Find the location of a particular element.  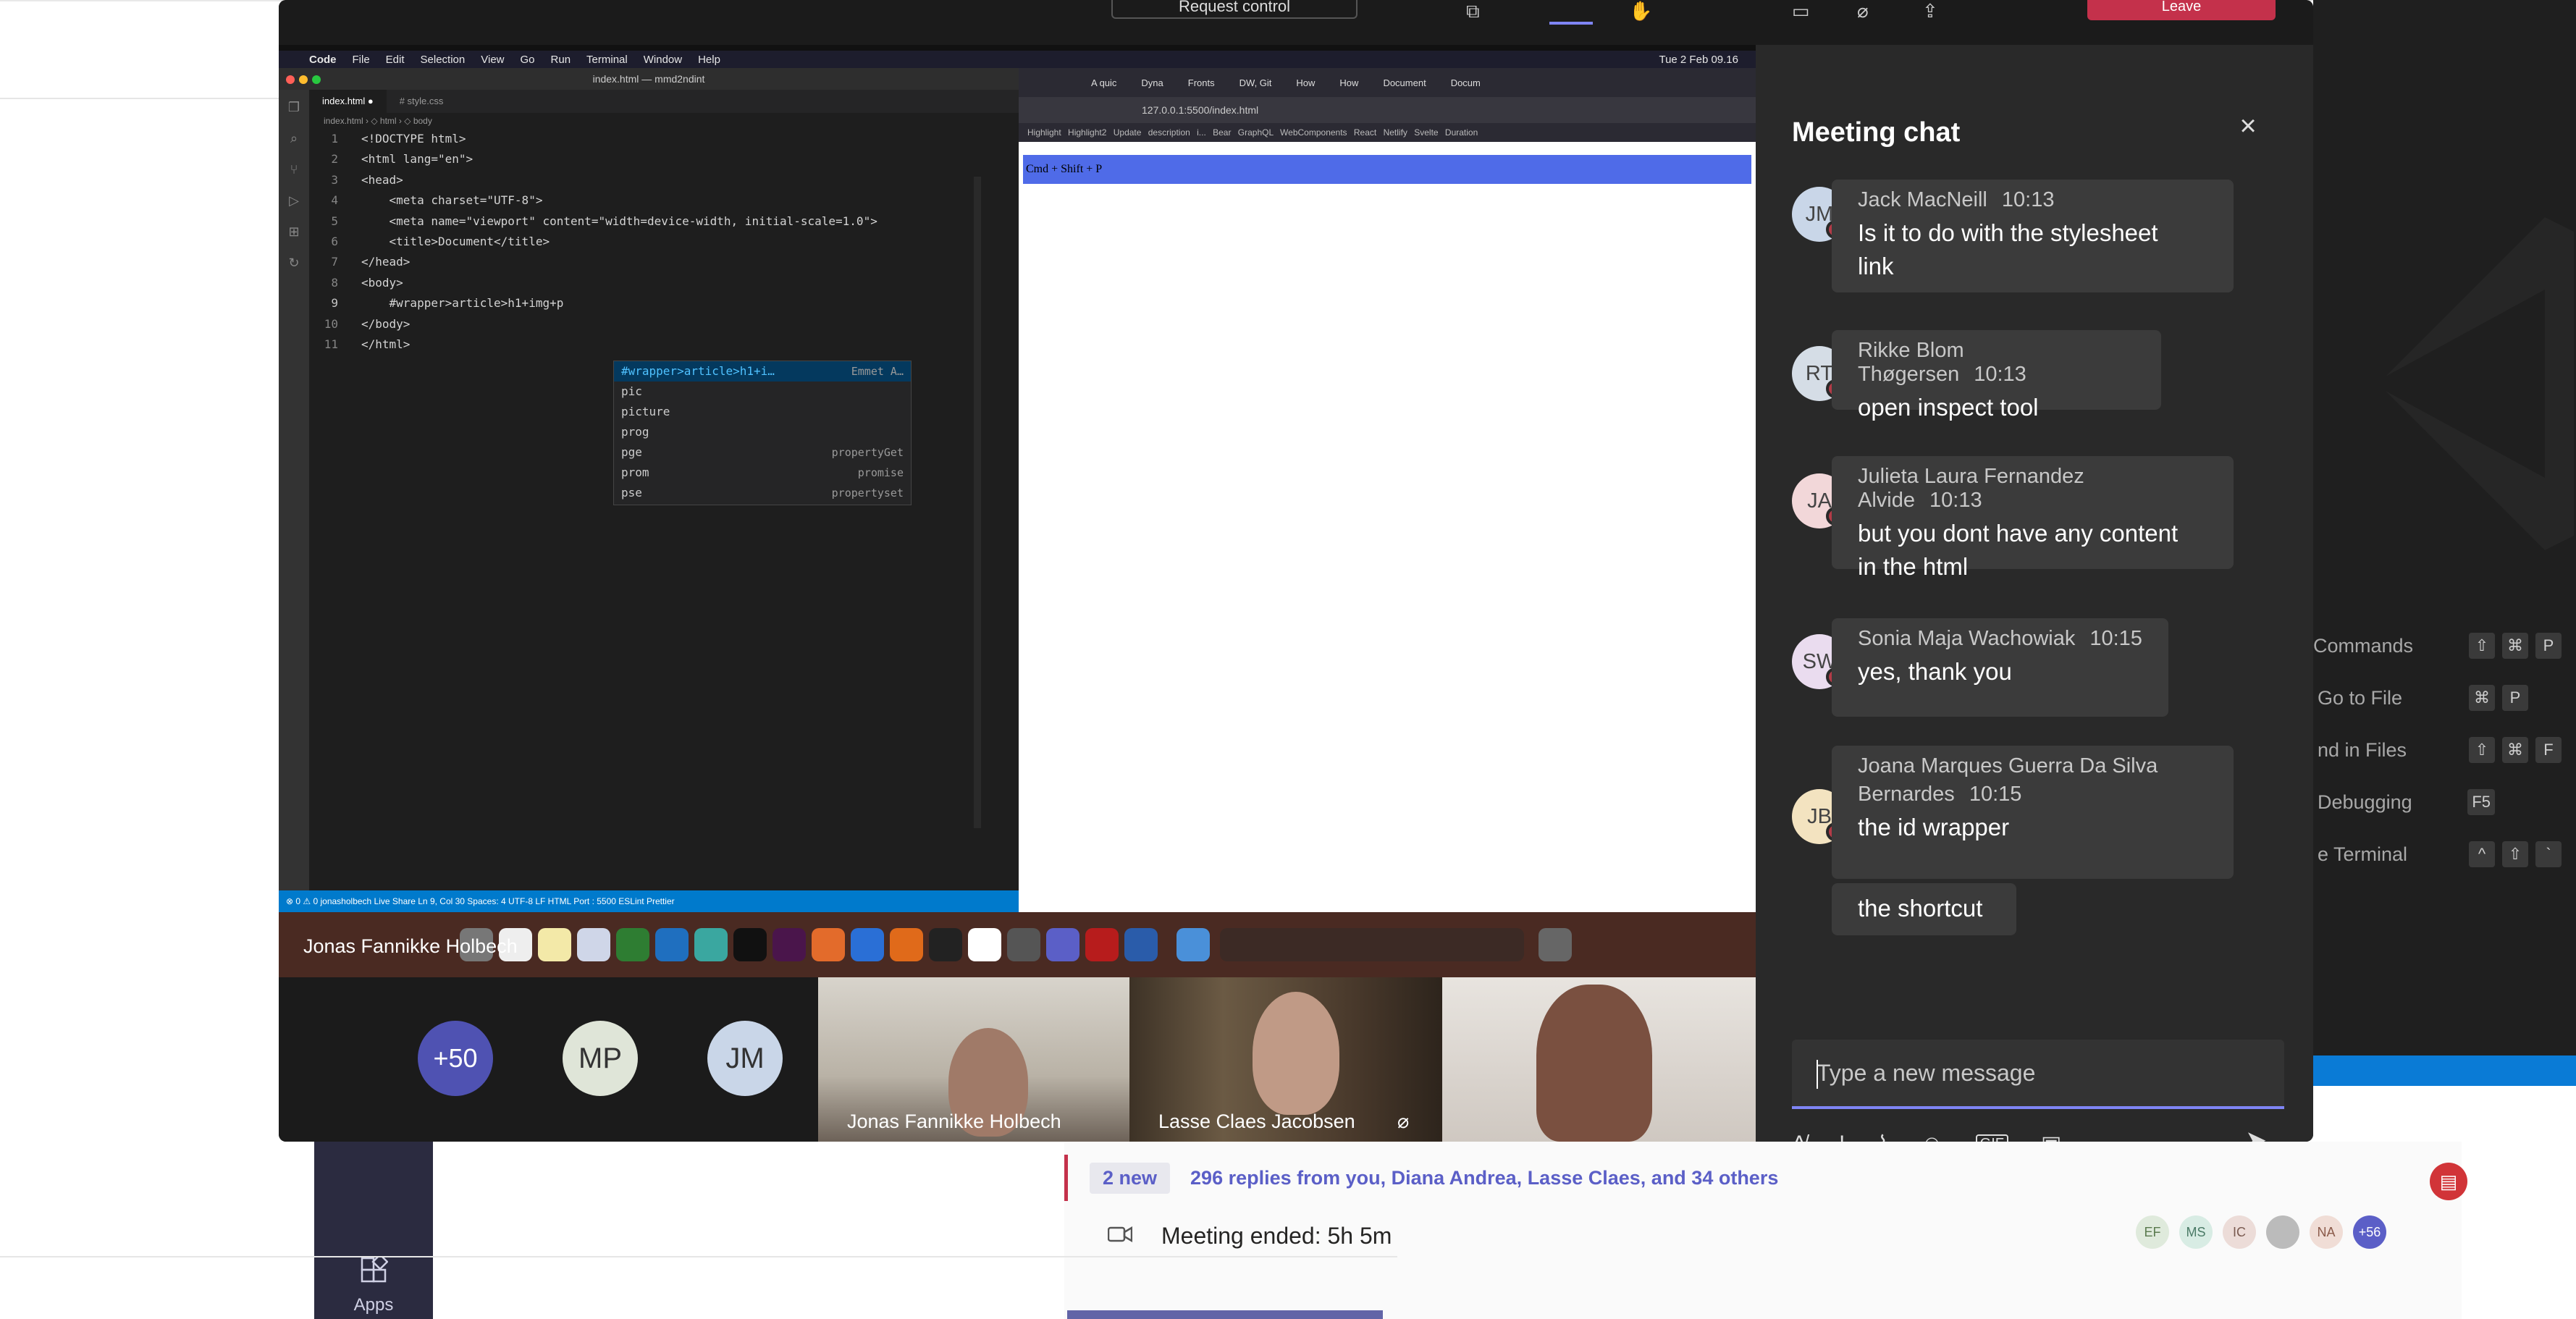

rail-item-apps: Apps is located at coordinates (373, 1285).